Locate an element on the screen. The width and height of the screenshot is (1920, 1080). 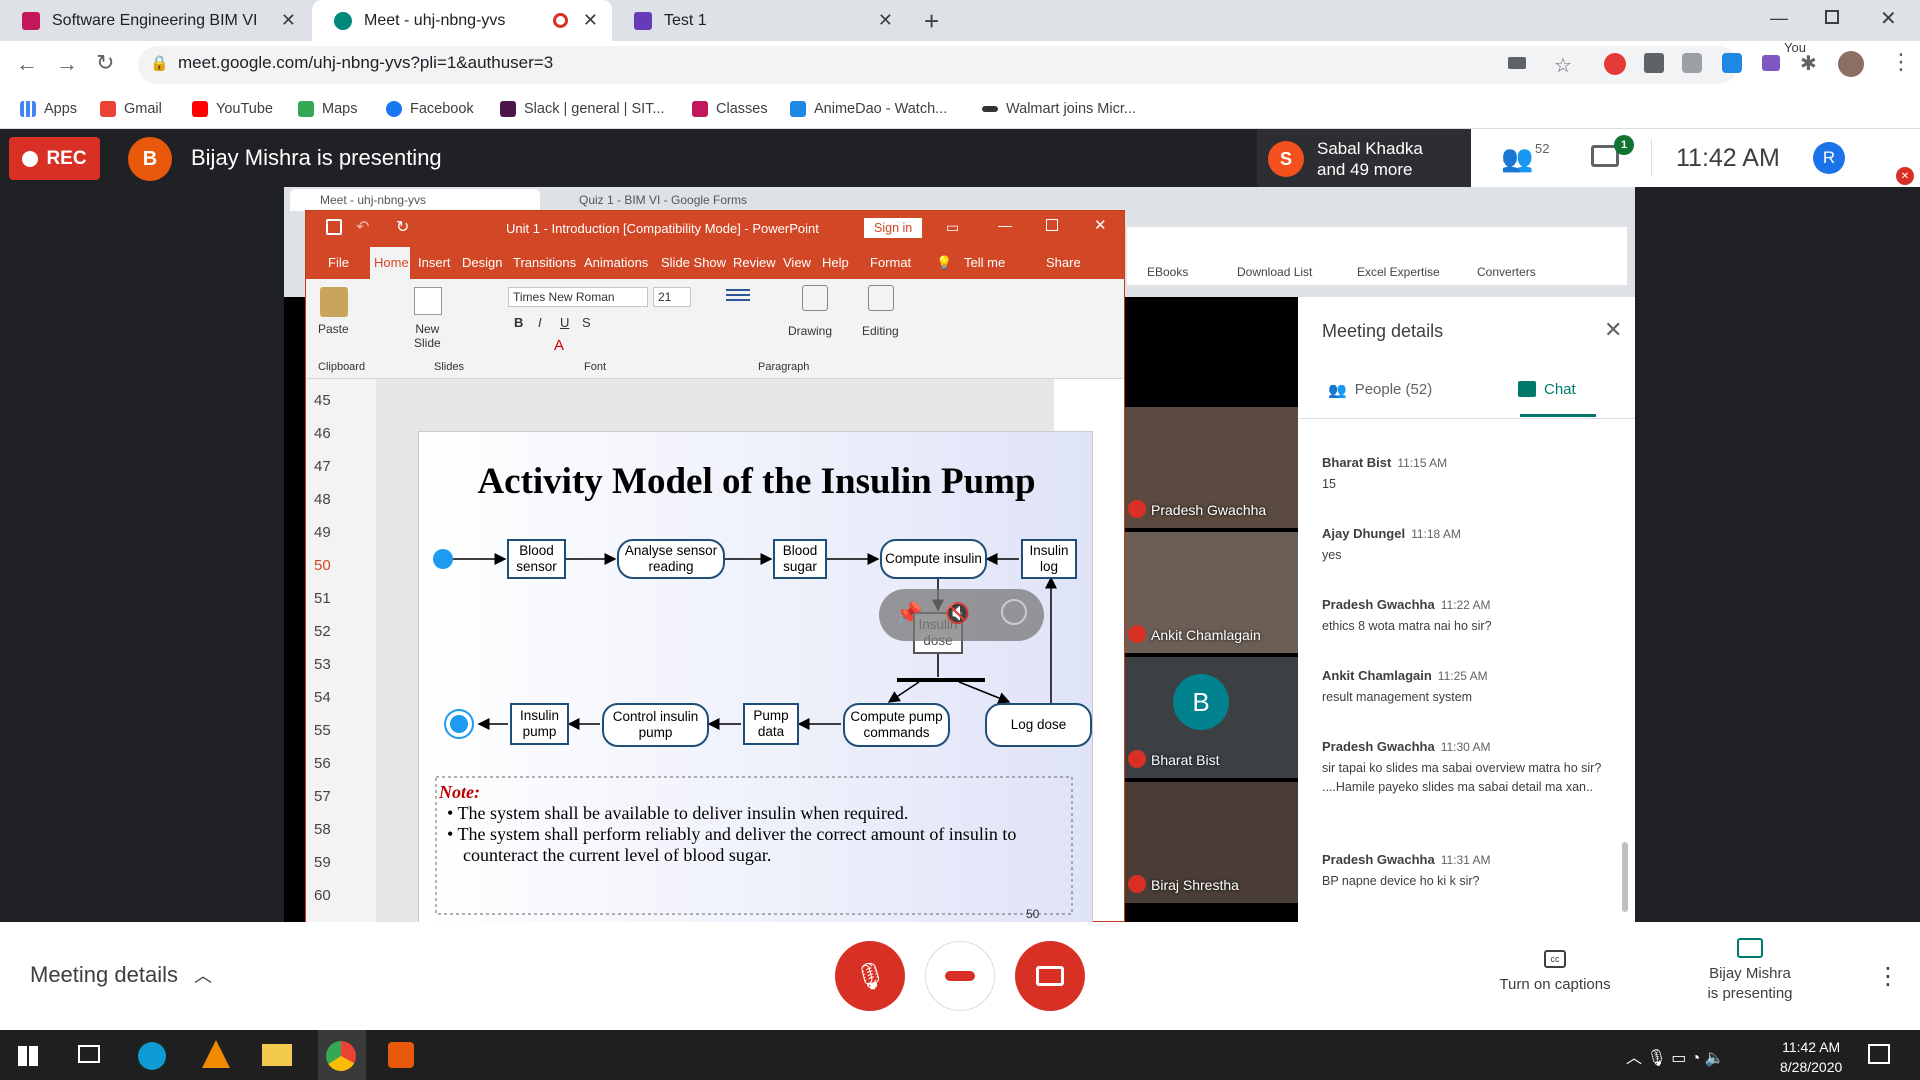
ppt-minimize-icon: — is located at coordinates (1005, 225).